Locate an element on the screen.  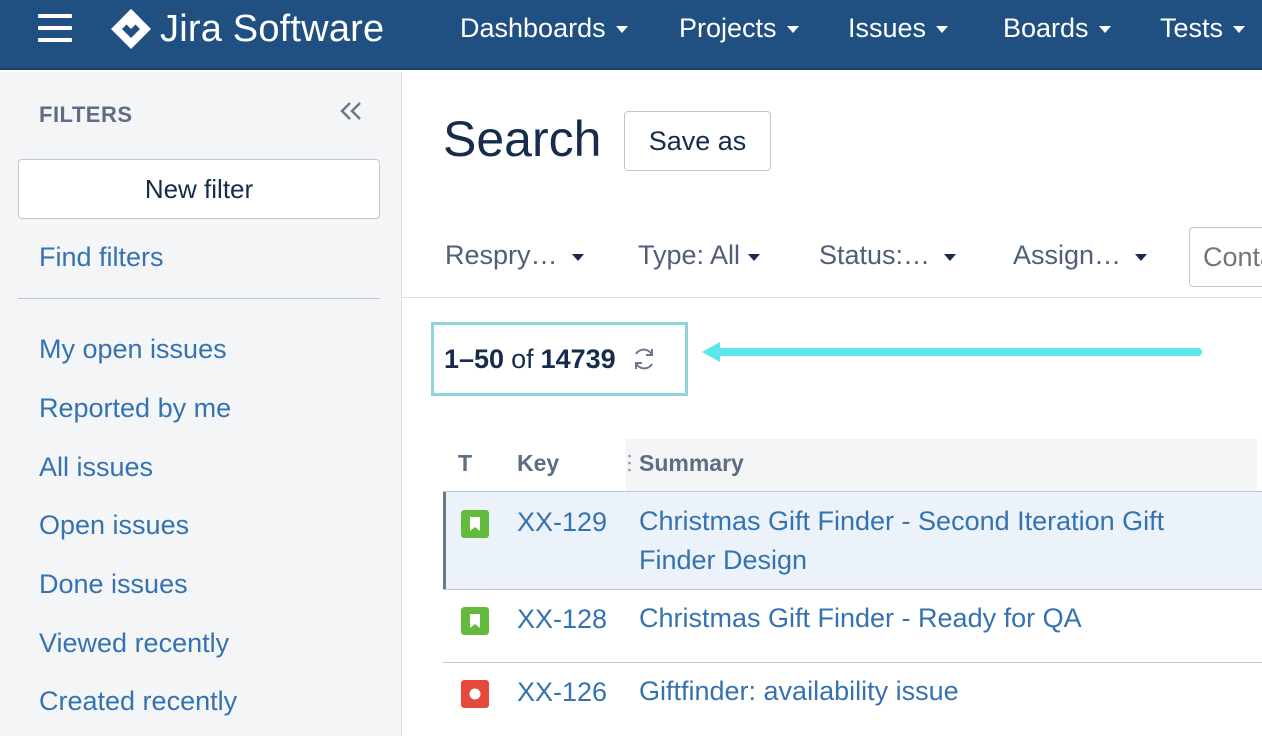
issue-summary-link: Giftfinder: availability issue is located at coordinates (939, 691).